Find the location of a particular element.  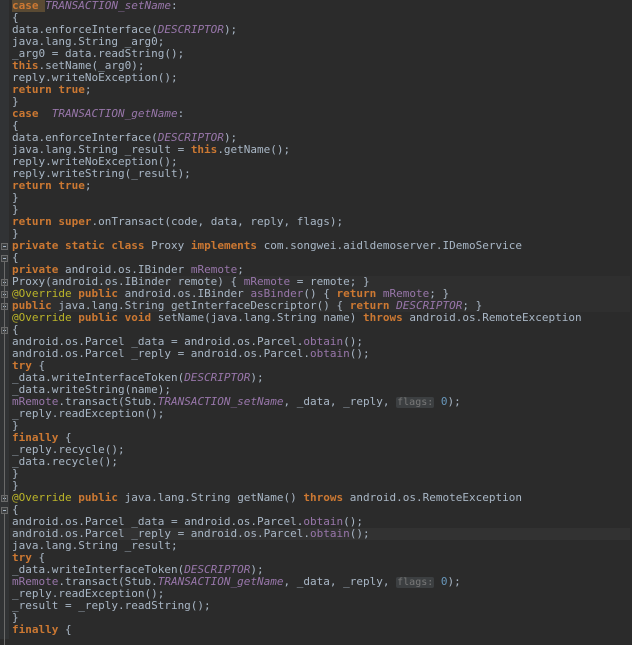

code-token: implements is located at coordinates (227, 245).